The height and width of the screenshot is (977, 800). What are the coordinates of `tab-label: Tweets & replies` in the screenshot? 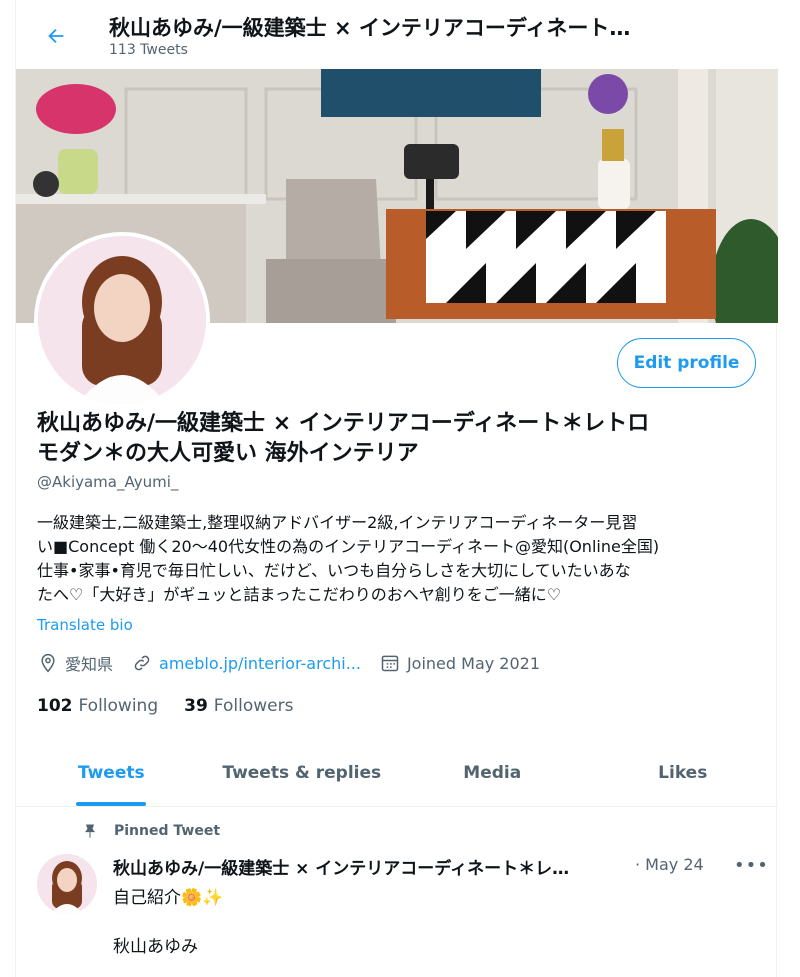 It's located at (302, 773).